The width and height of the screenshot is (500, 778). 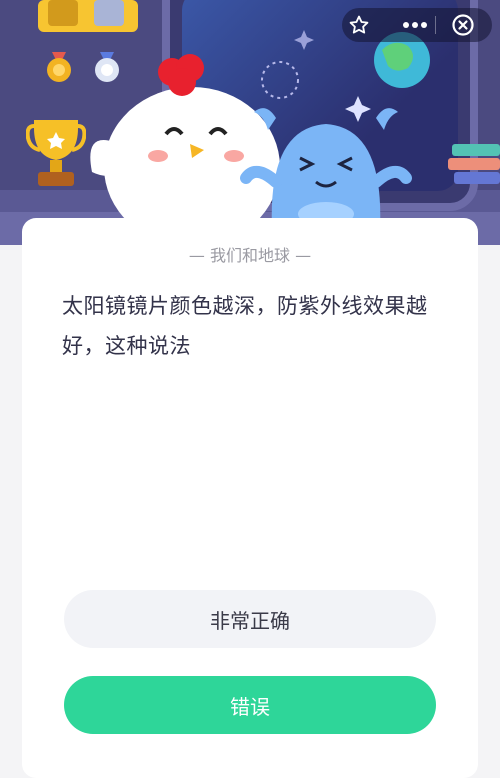 I want to click on subtitle-dash-right: —, so click(x=301, y=255).